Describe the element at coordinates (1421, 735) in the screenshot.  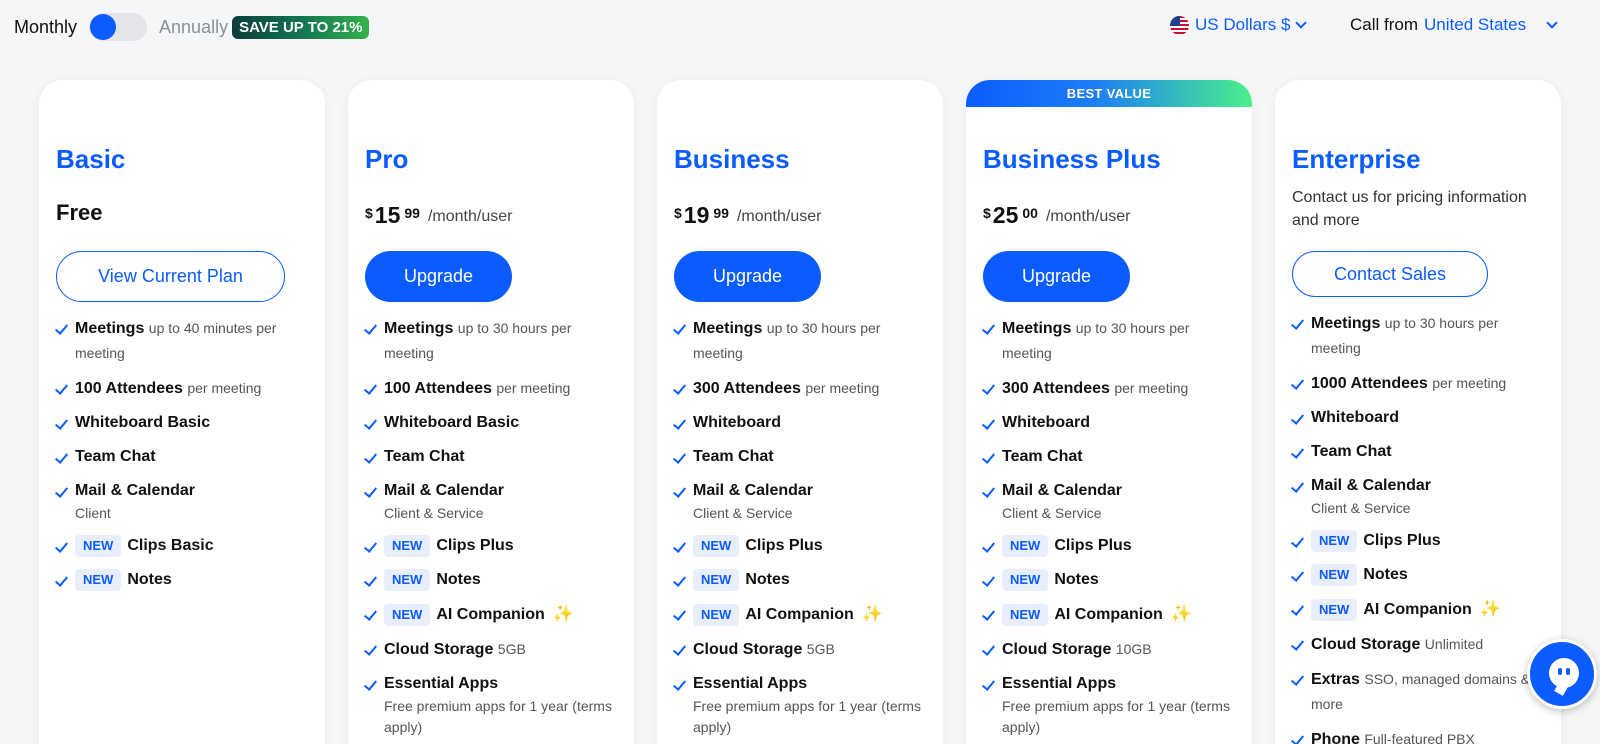
I see `feature-item: Phone Full-featured PBX` at that location.